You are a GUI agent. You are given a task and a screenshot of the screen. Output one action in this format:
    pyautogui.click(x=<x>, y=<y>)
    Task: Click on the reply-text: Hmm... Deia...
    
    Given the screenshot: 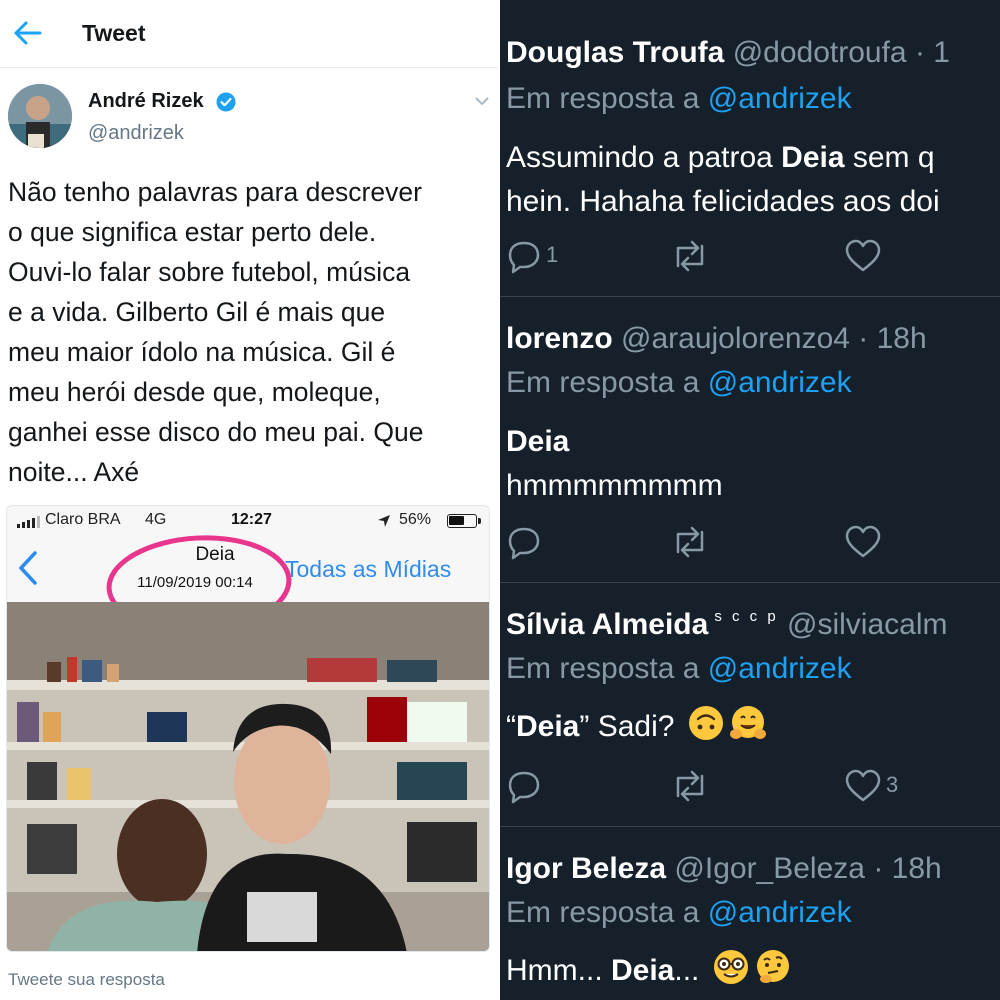 What is the action you would take?
    pyautogui.click(x=649, y=970)
    